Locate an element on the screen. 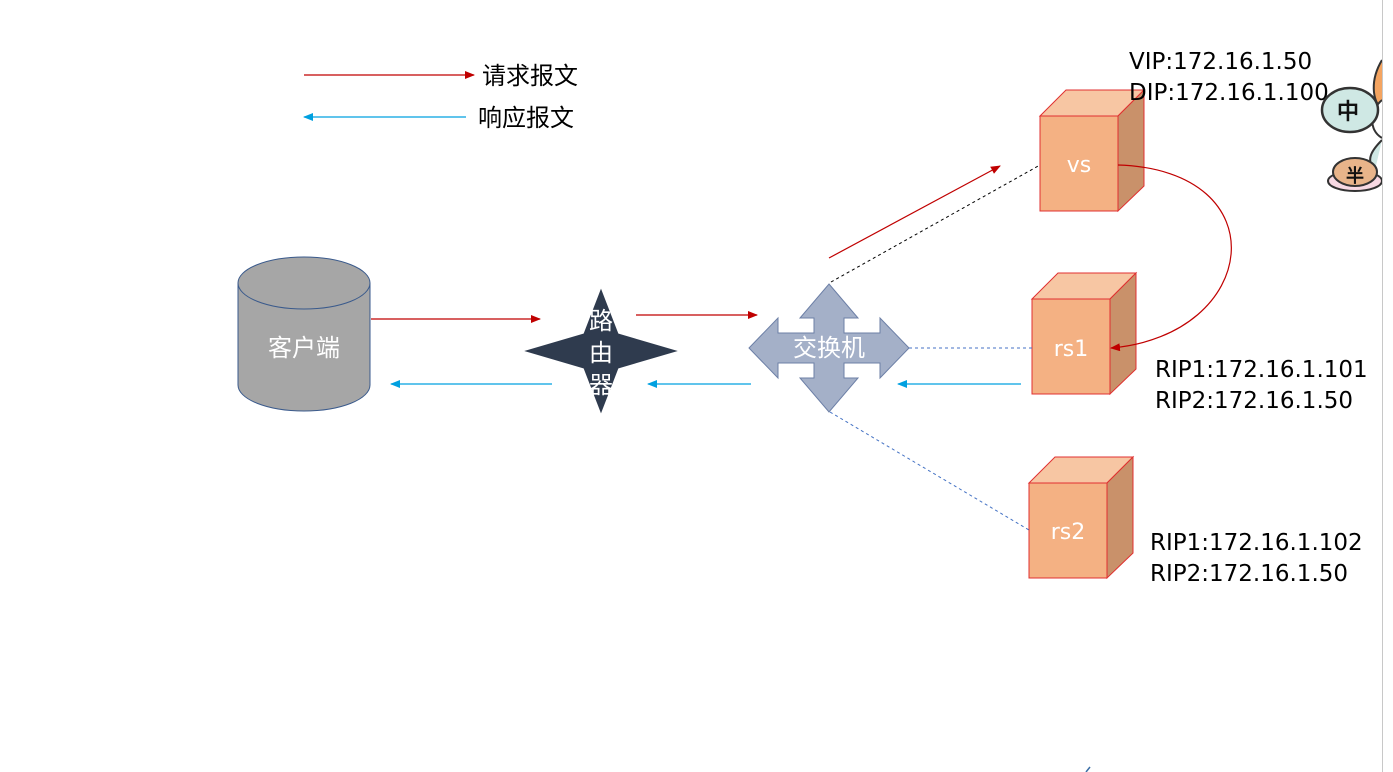 The width and height of the screenshot is (1393, 772). server-vs: vs is located at coordinates (1092, 150).